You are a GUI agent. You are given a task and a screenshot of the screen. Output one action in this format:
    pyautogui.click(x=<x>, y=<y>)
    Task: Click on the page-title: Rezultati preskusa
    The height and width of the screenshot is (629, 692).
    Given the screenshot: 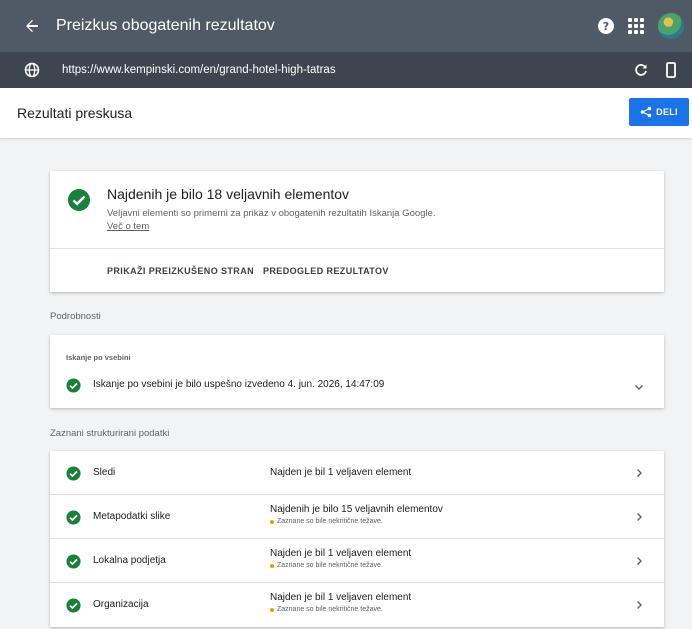 What is the action you would take?
    pyautogui.click(x=75, y=113)
    